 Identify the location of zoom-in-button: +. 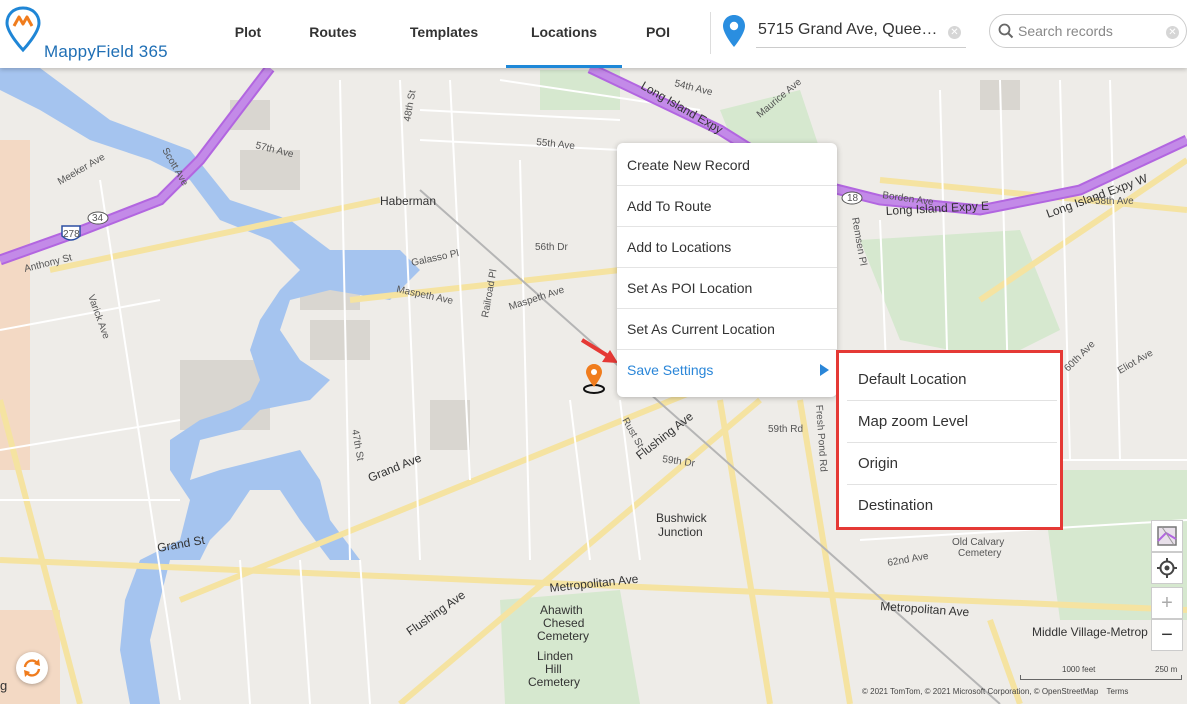
(1167, 603).